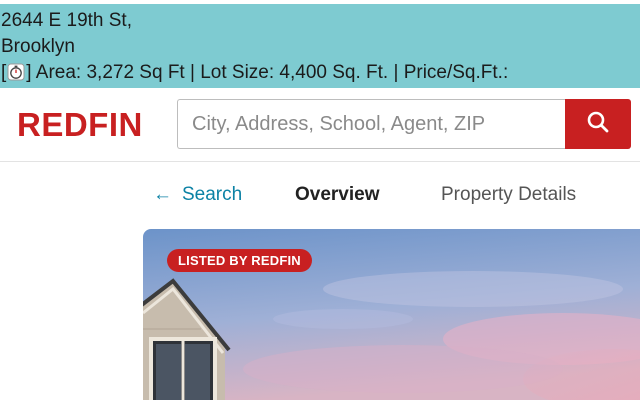 This screenshot has width=640, height=400. Describe the element at coordinates (38, 46) in the screenshot. I see `address-line-2: Brooklyn` at that location.